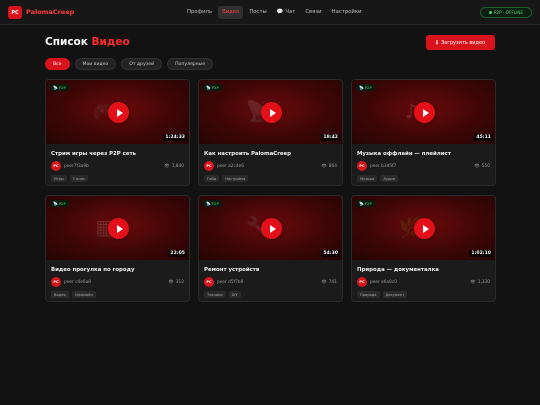  What do you see at coordinates (110, 42) in the screenshot?
I see `page-title-accent: Видео` at bounding box center [110, 42].